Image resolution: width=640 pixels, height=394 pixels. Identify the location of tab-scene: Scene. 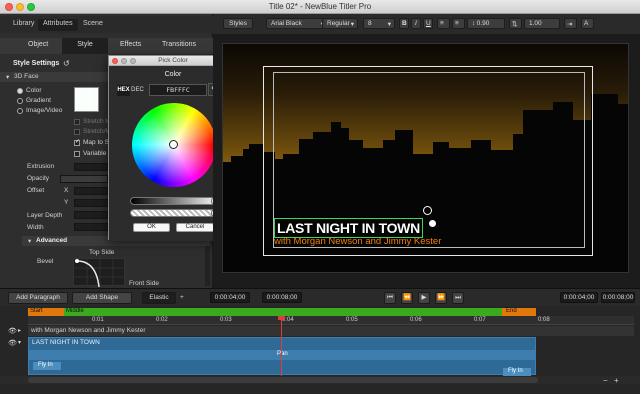
(93, 25).